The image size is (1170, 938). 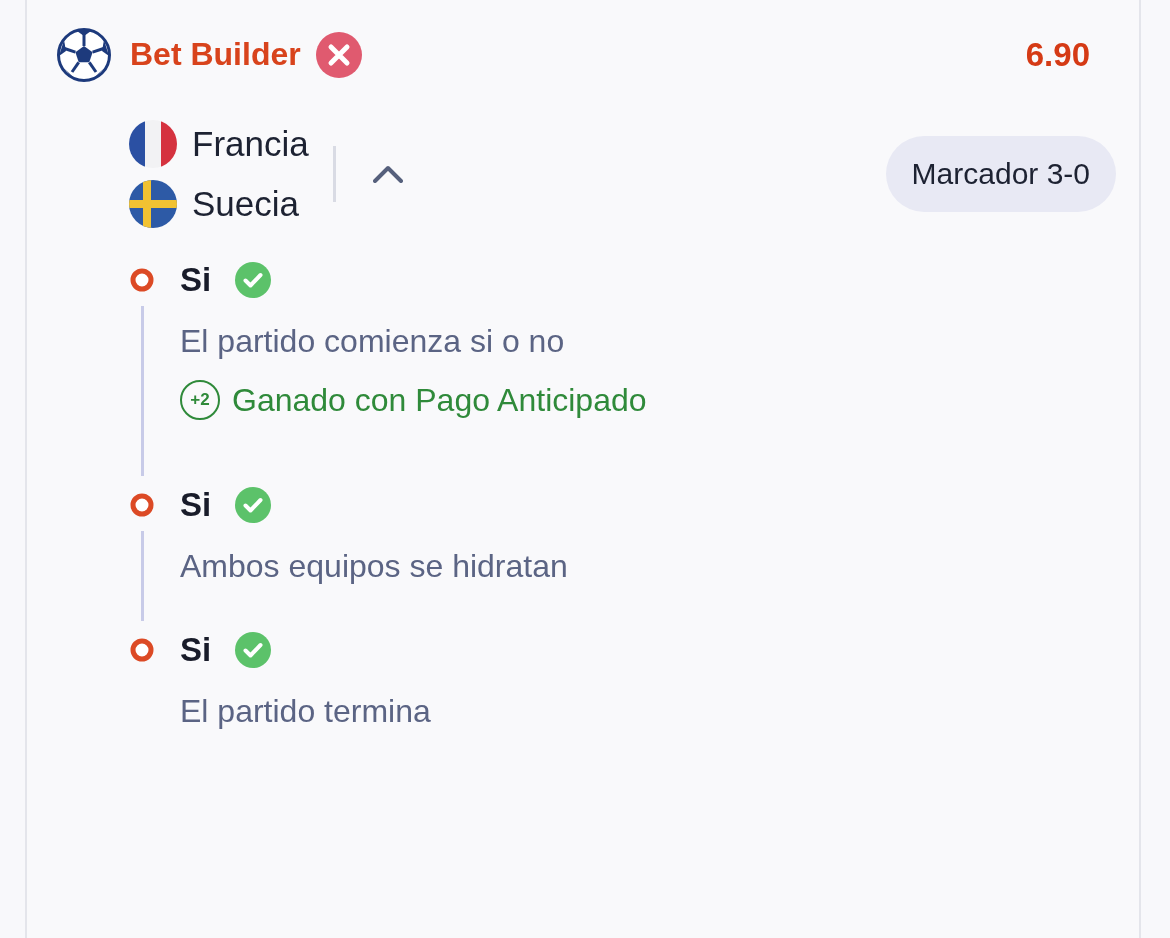 What do you see at coordinates (200, 400) in the screenshot?
I see `bonus-badge: +2` at bounding box center [200, 400].